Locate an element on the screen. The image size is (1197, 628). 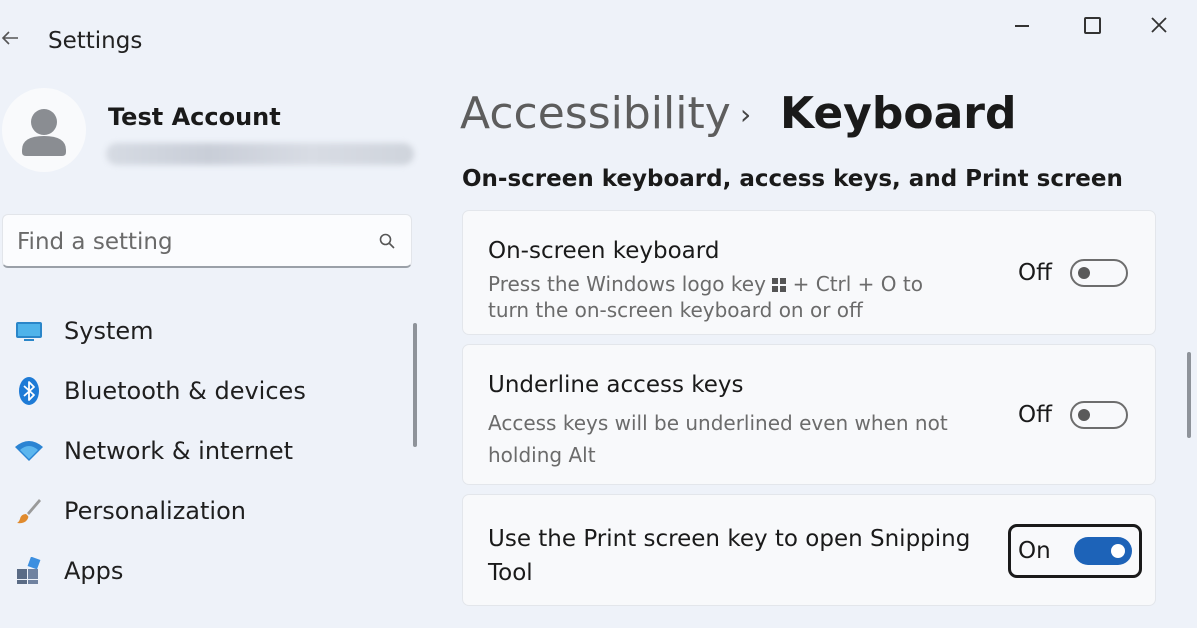
minimize-icon is located at coordinates (1022, 26).